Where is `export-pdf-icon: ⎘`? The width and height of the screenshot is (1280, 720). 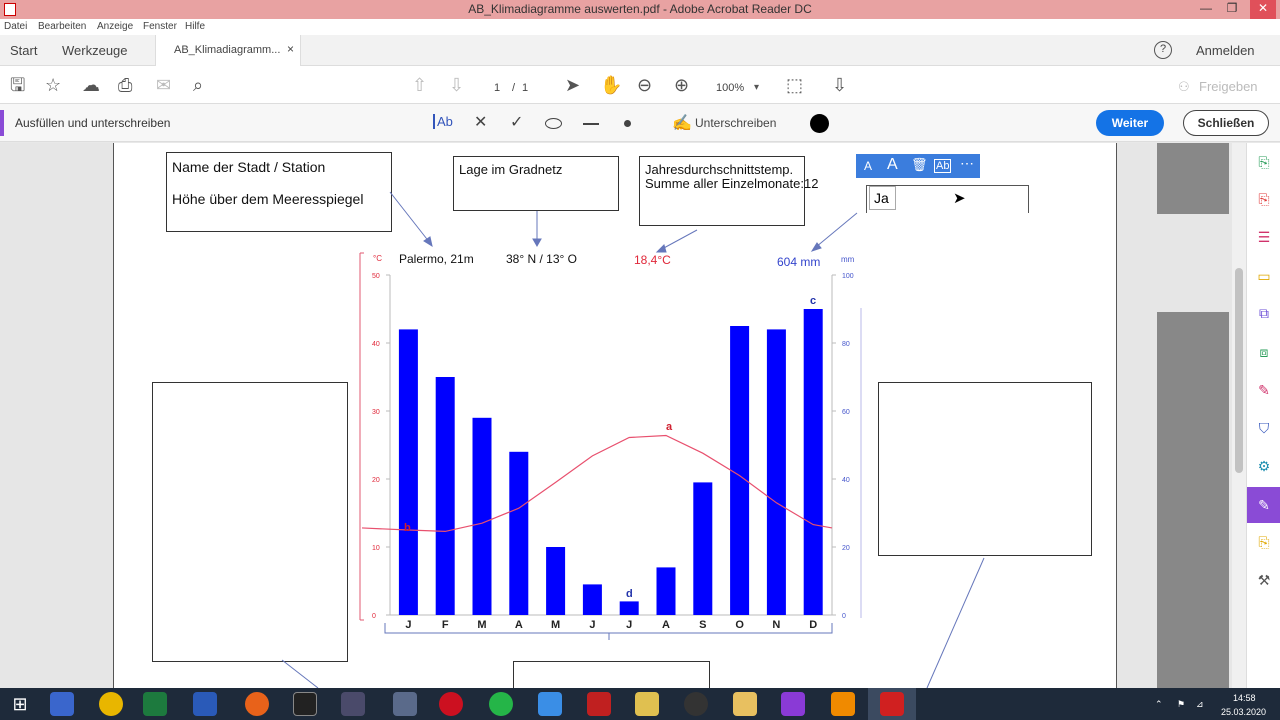
export-pdf-icon: ⎘ is located at coordinates (1264, 162).